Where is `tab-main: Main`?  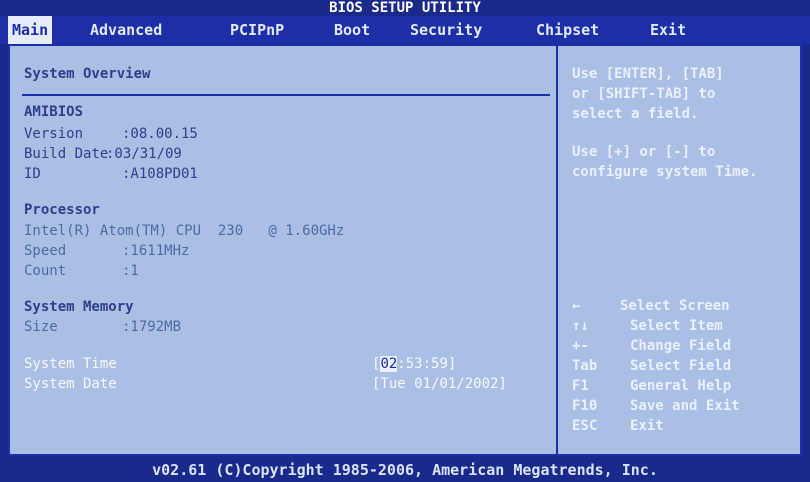 tab-main: Main is located at coordinates (30, 30).